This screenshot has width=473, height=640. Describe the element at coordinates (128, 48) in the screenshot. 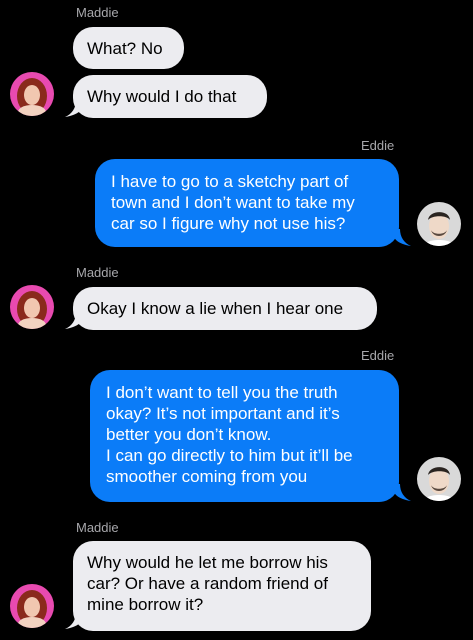

I see `incoming-message-bubble: What? No` at that location.